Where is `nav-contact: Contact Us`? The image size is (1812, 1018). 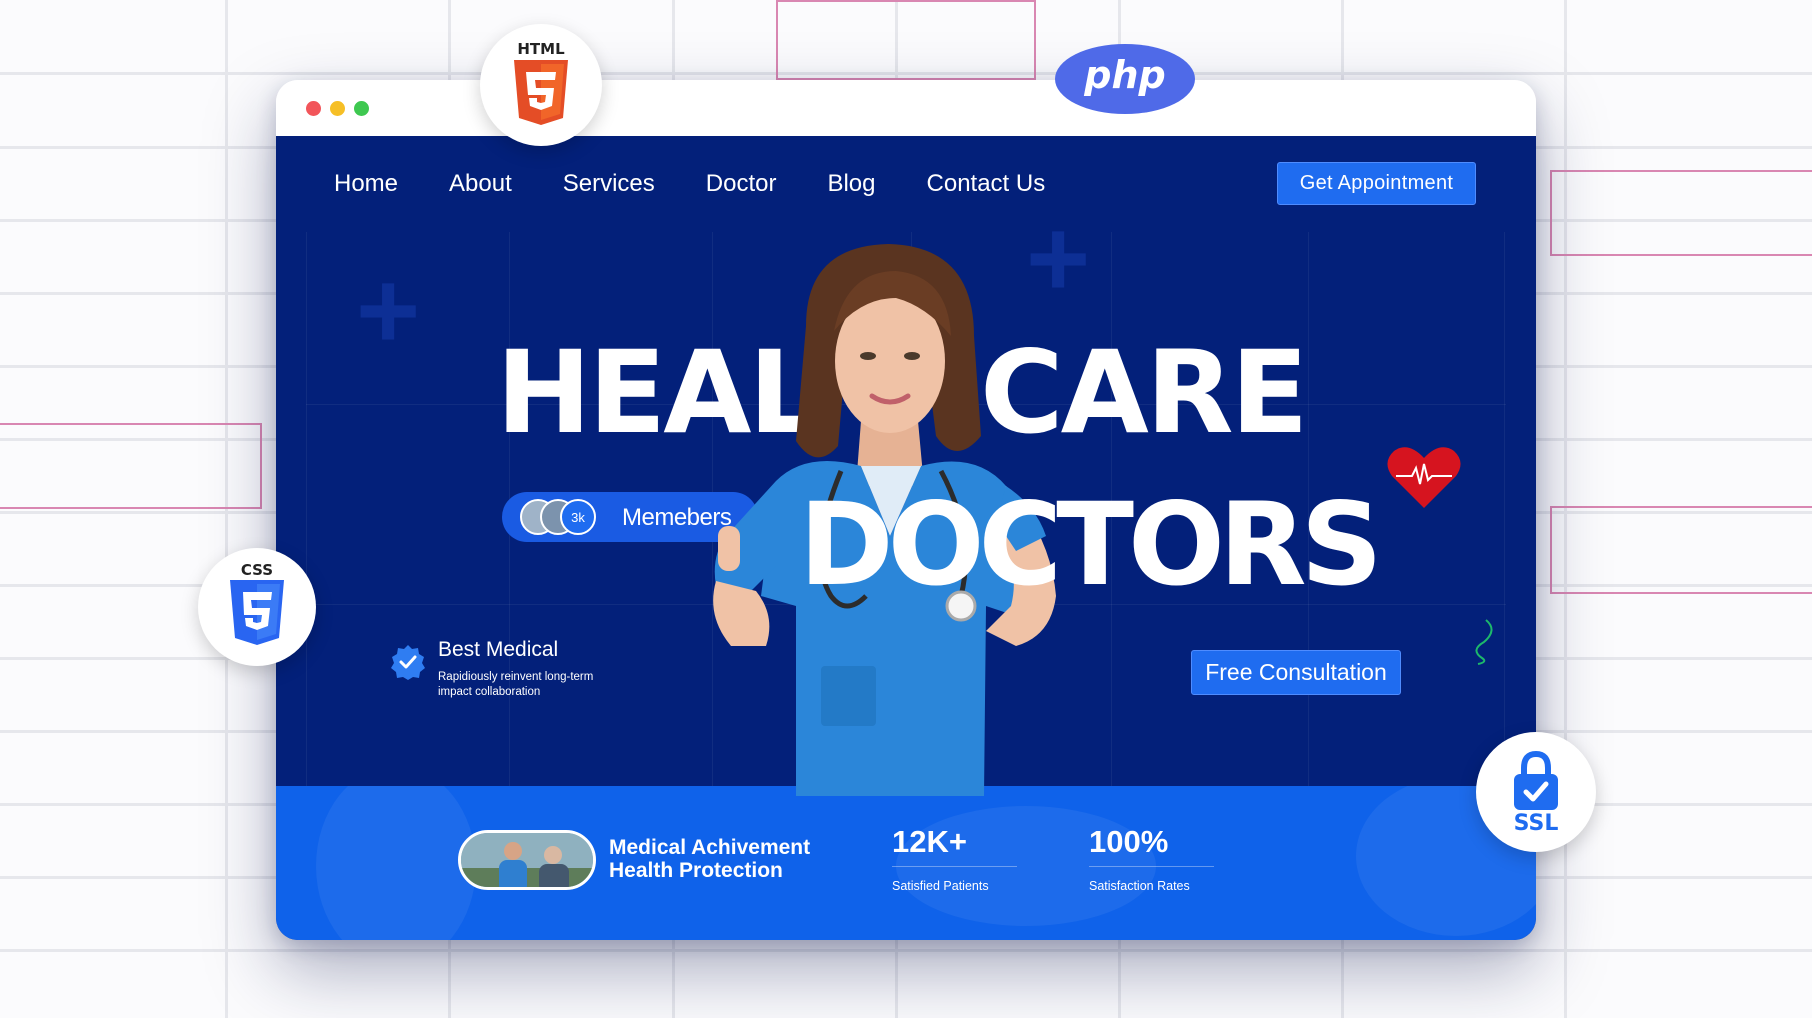
nav-contact: Contact Us is located at coordinates (986, 184).